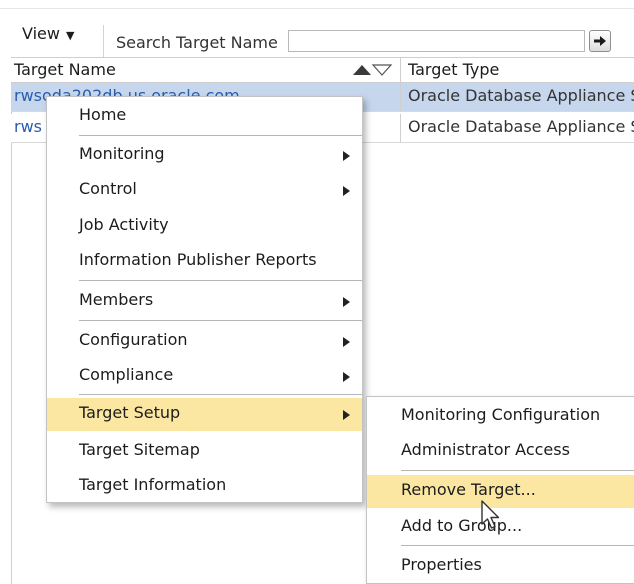 The image size is (634, 584). Describe the element at coordinates (28, 126) in the screenshot. I see `target-name-link: rws` at that location.